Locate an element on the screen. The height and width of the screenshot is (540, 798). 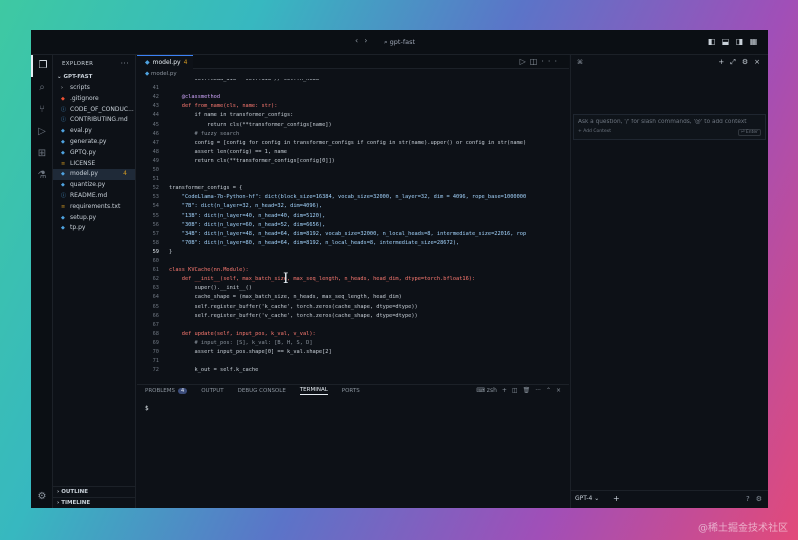
terminal-shell: ⌨ zsh is located at coordinates (486, 390).